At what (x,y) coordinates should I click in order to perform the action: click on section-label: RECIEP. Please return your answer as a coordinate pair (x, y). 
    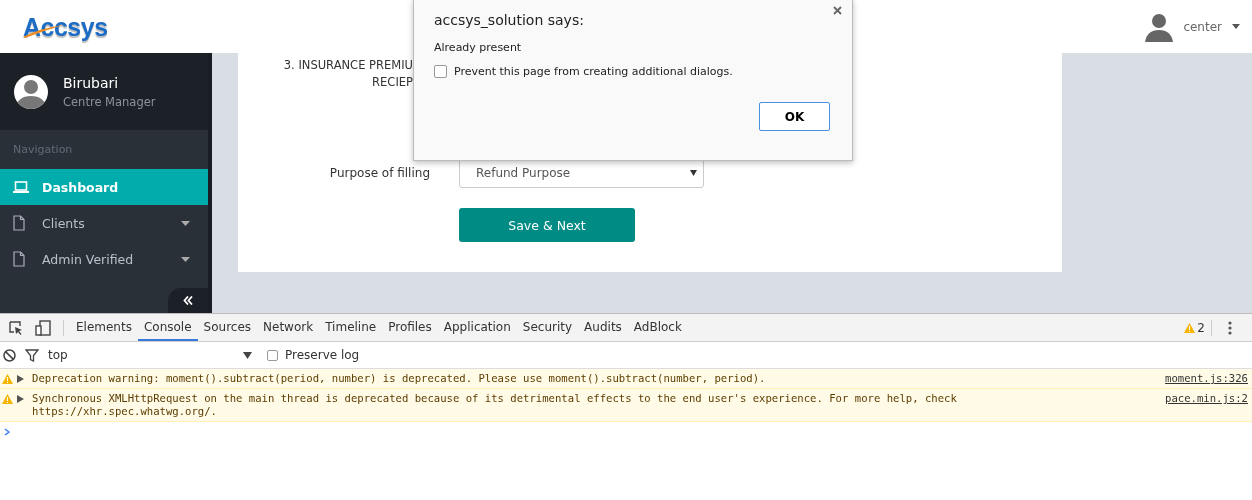
    Looking at the image, I should click on (392, 82).